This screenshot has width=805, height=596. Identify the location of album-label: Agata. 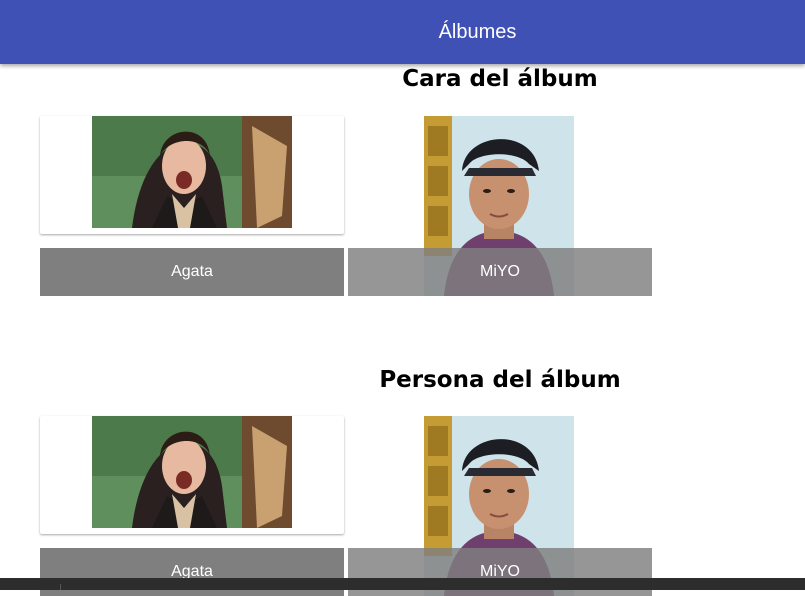
(192, 272).